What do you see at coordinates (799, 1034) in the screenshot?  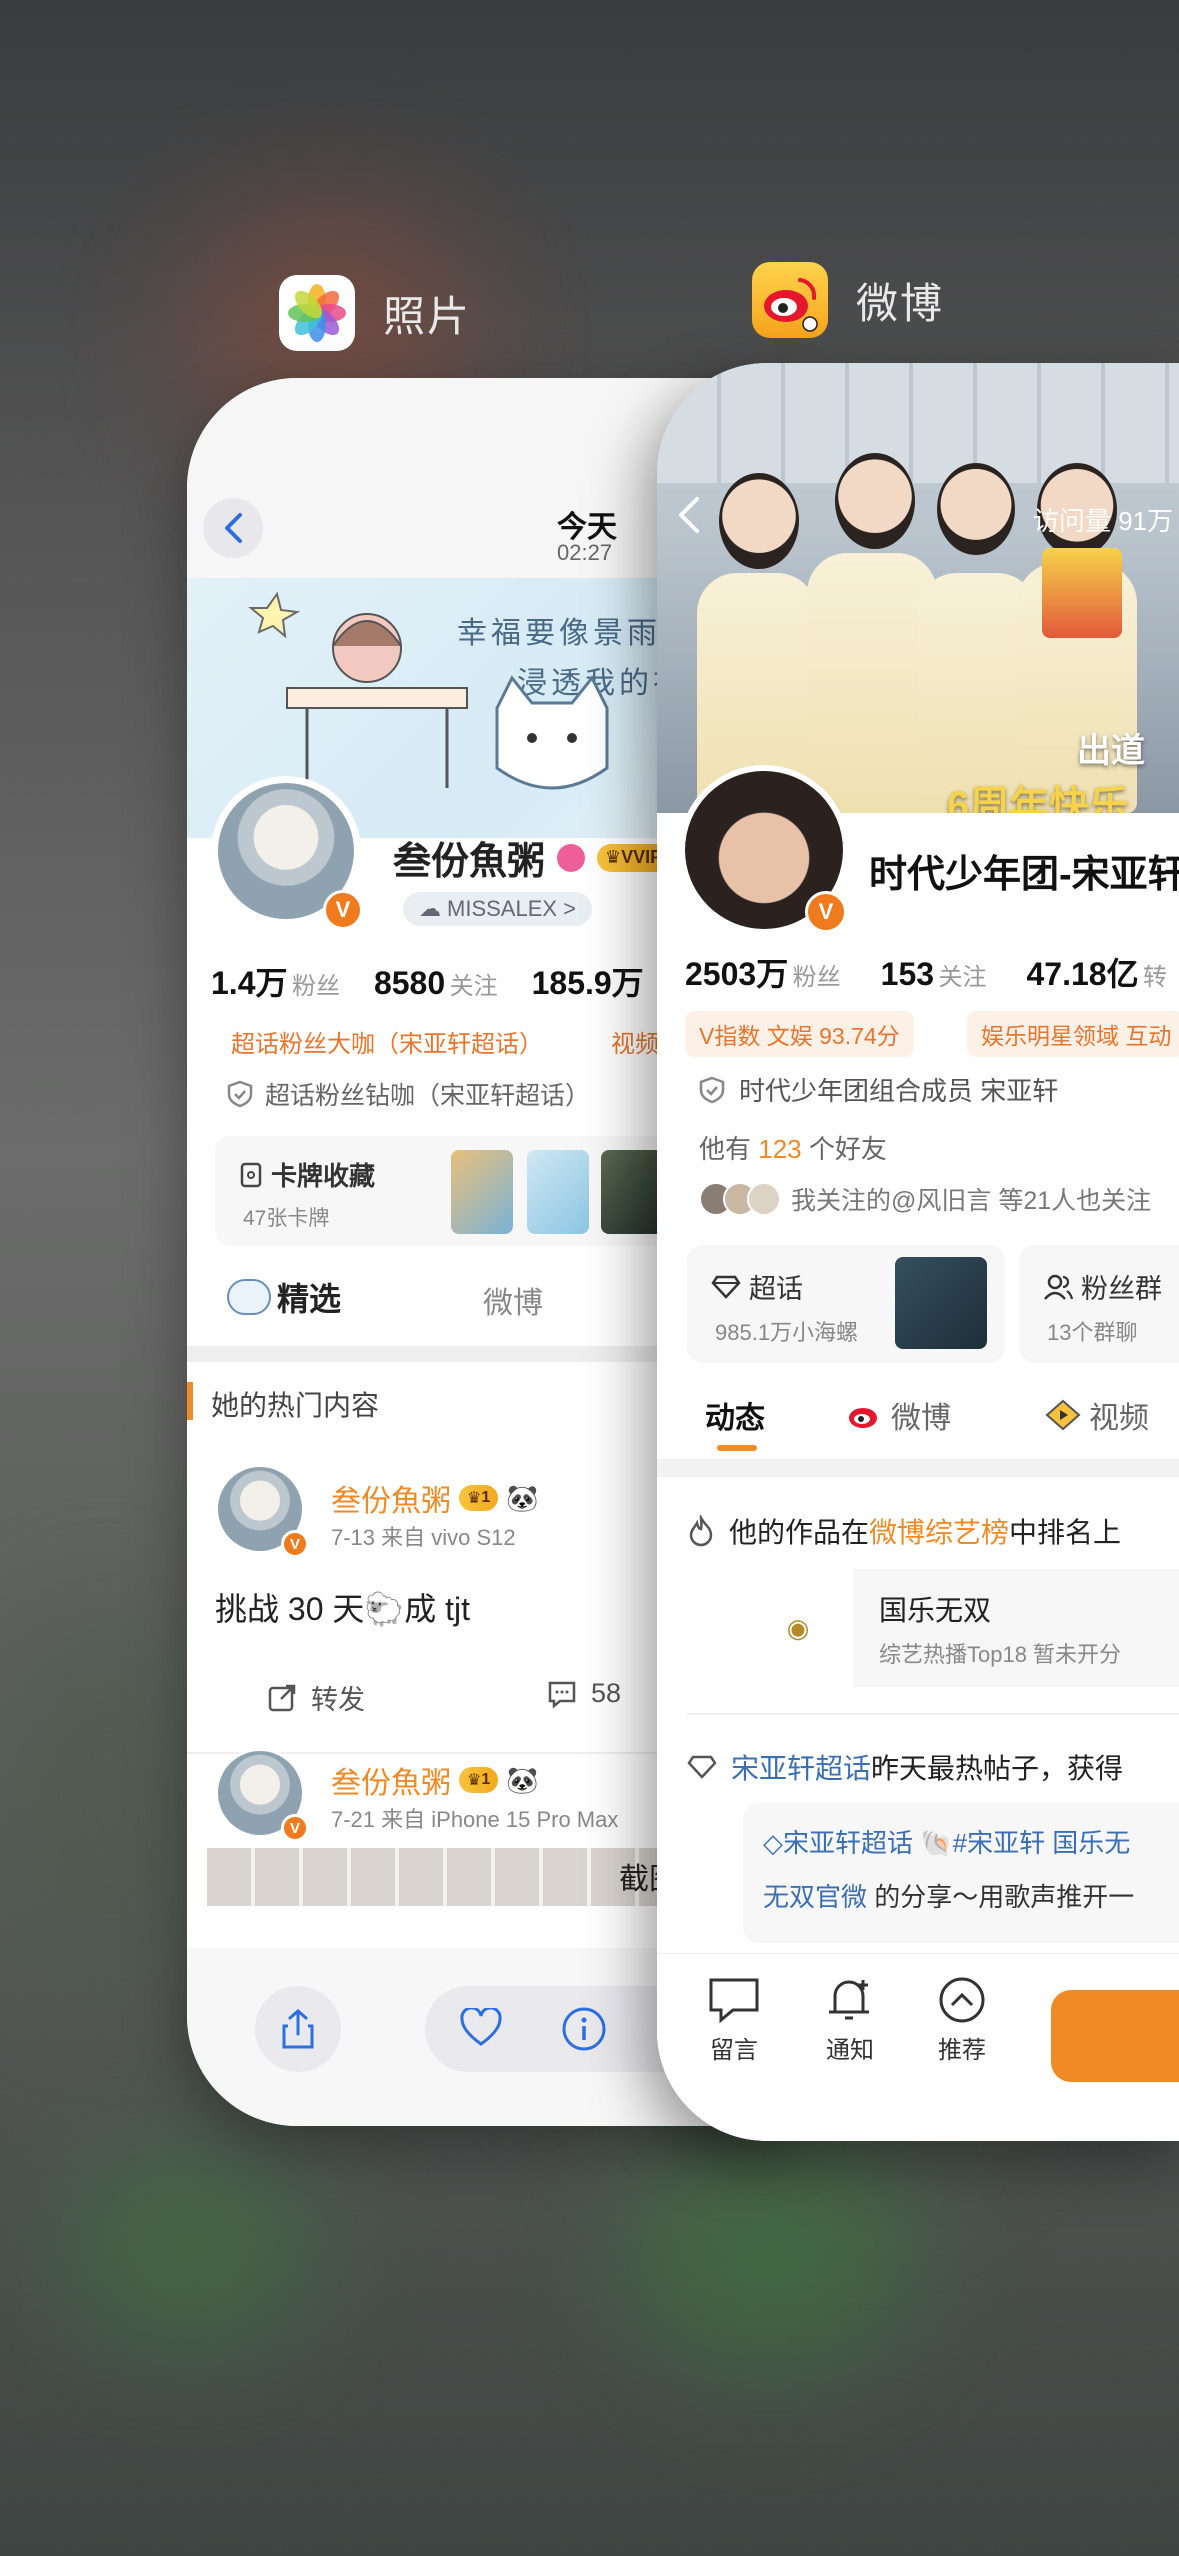 I see `v-index-chip: V指数 文娱 93.74分` at bounding box center [799, 1034].